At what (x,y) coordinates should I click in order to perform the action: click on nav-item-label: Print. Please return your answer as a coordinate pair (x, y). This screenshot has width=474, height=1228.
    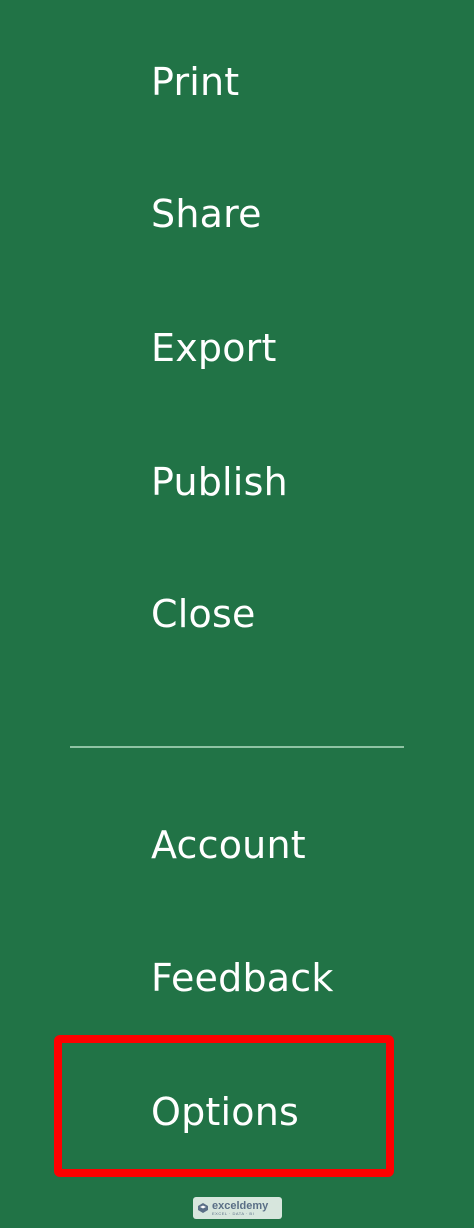
    Looking at the image, I should click on (195, 82).